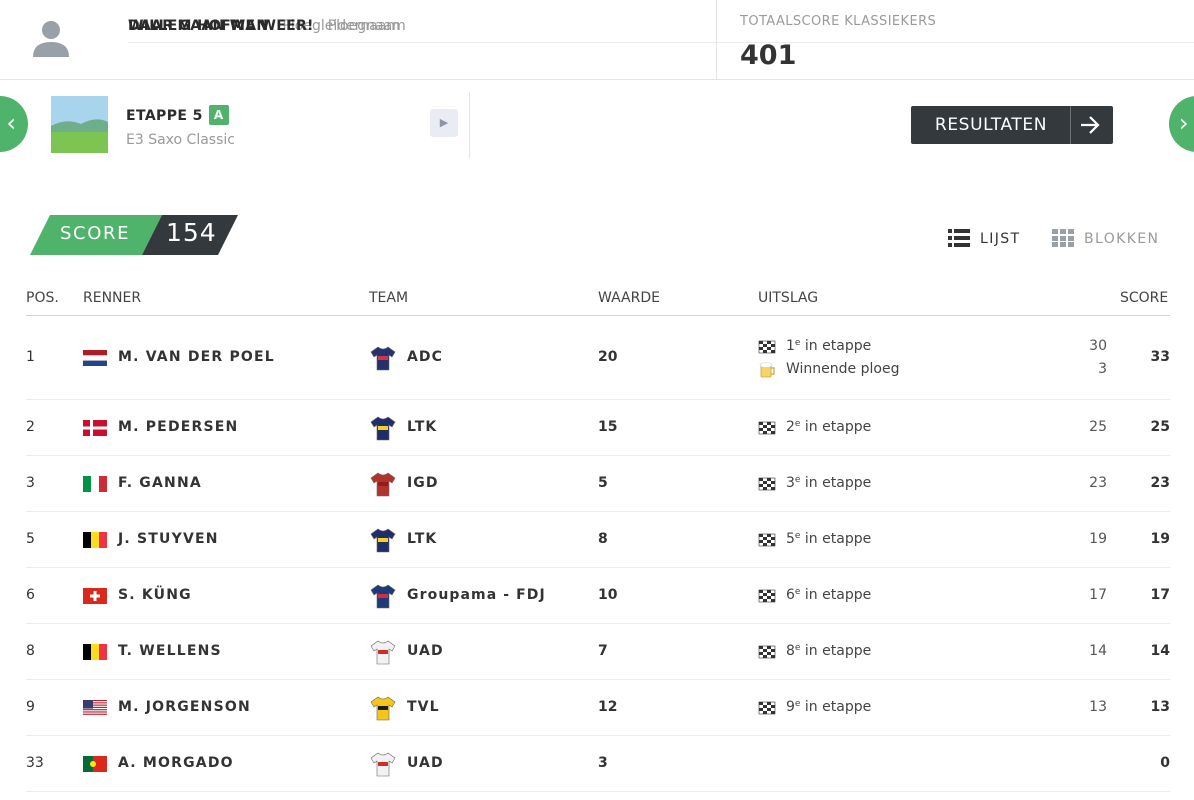 This screenshot has width=1194, height=800. I want to click on col-header-result: UITSLAG, so click(788, 298).